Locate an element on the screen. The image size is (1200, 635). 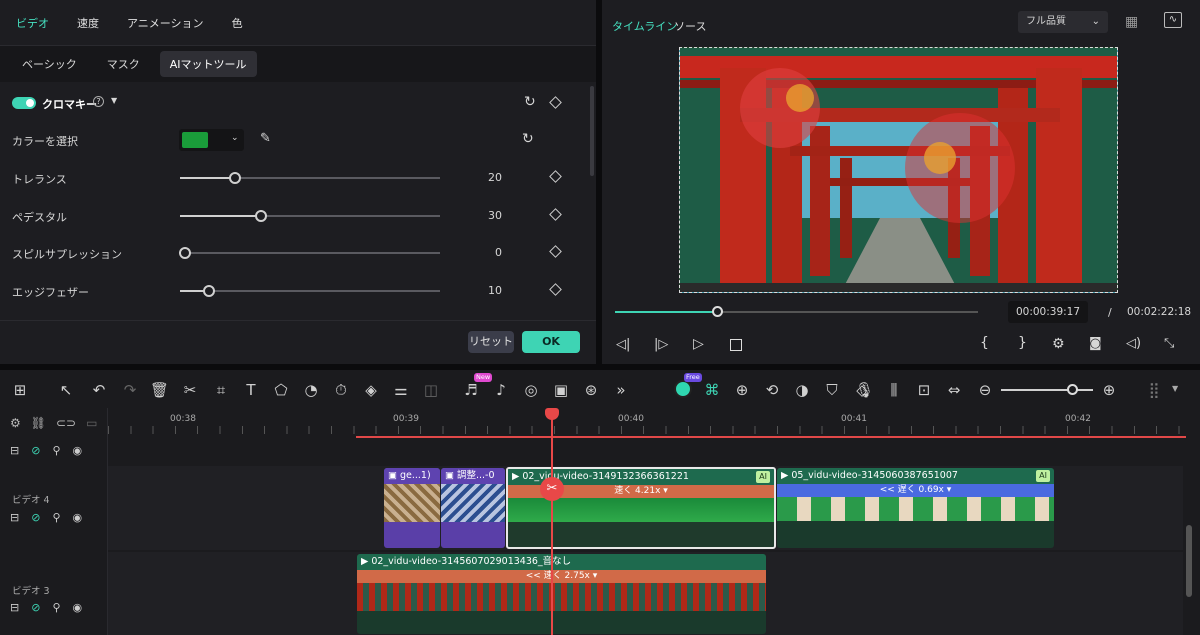
slider-value: 30 is located at coordinates (482, 215).